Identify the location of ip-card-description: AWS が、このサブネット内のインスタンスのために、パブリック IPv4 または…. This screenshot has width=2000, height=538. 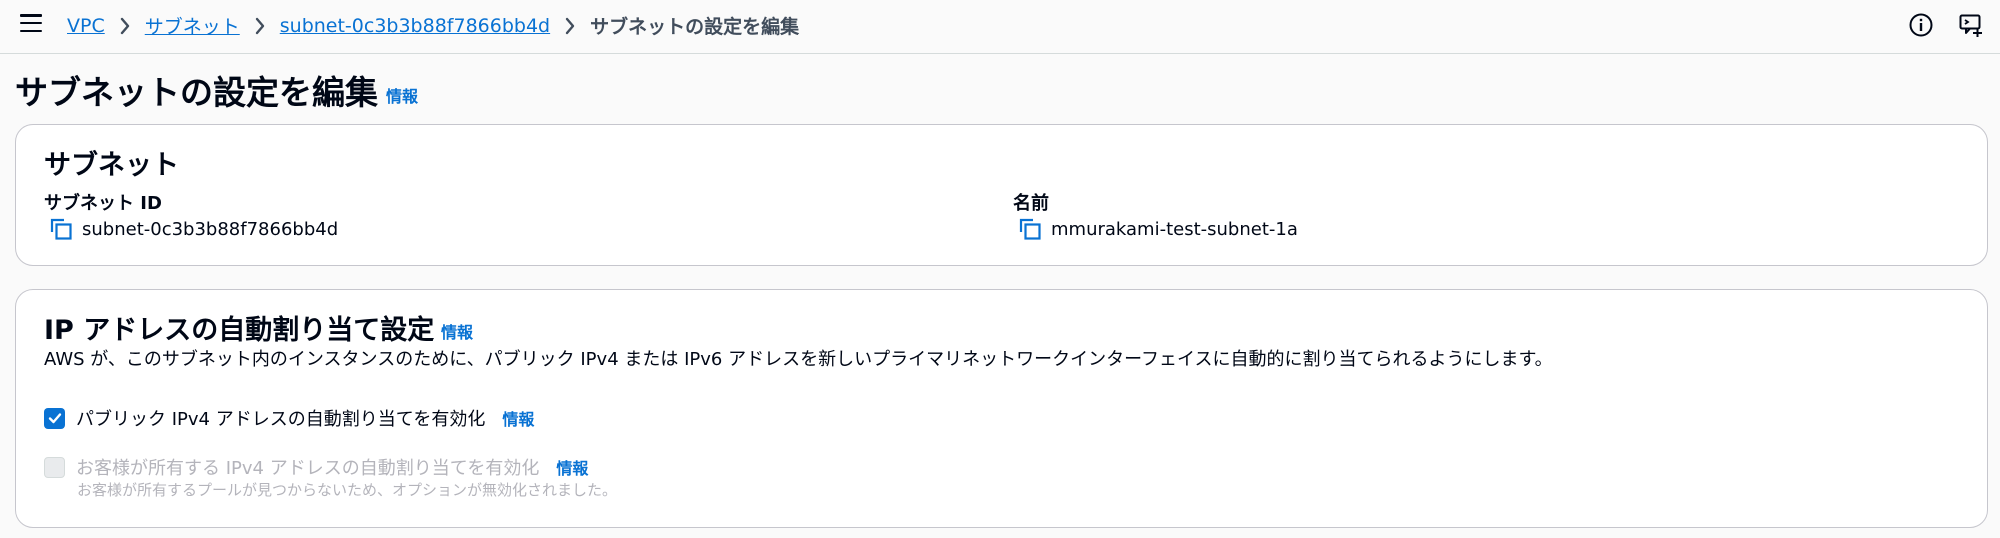
(798, 359).